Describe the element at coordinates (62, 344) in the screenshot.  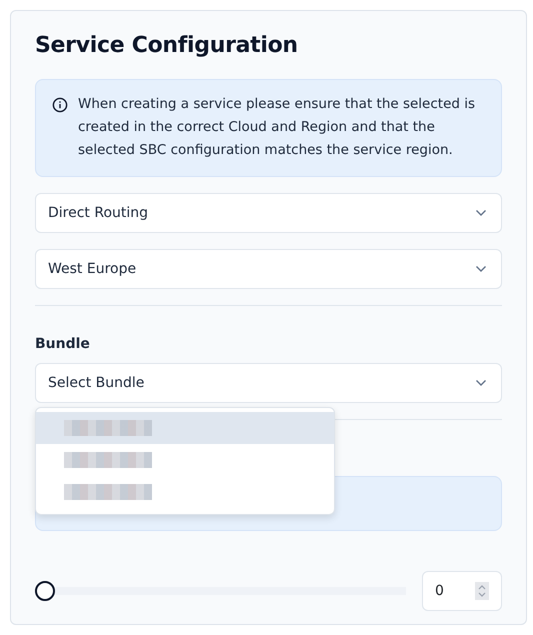
I see `field-label: Bundle` at that location.